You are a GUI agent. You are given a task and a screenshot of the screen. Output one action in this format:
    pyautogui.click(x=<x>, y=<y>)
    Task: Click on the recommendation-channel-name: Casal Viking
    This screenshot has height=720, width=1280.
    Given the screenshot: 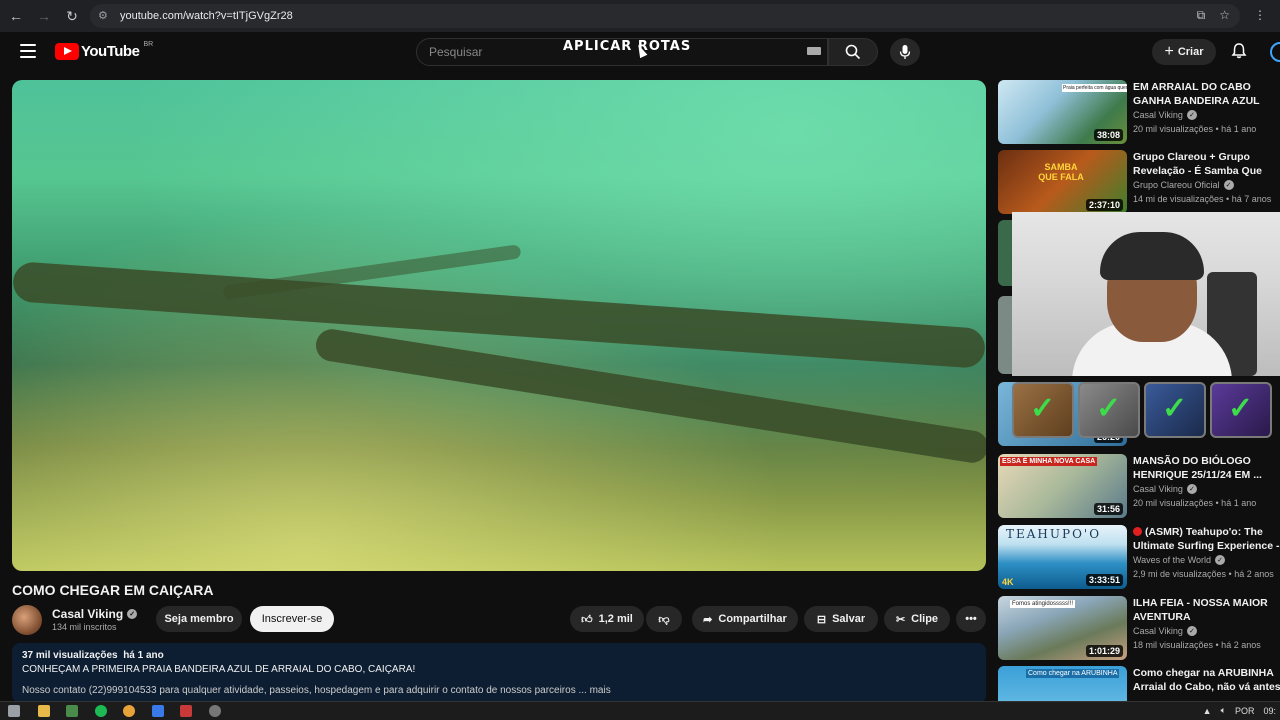 What is the action you would take?
    pyautogui.click(x=1158, y=489)
    